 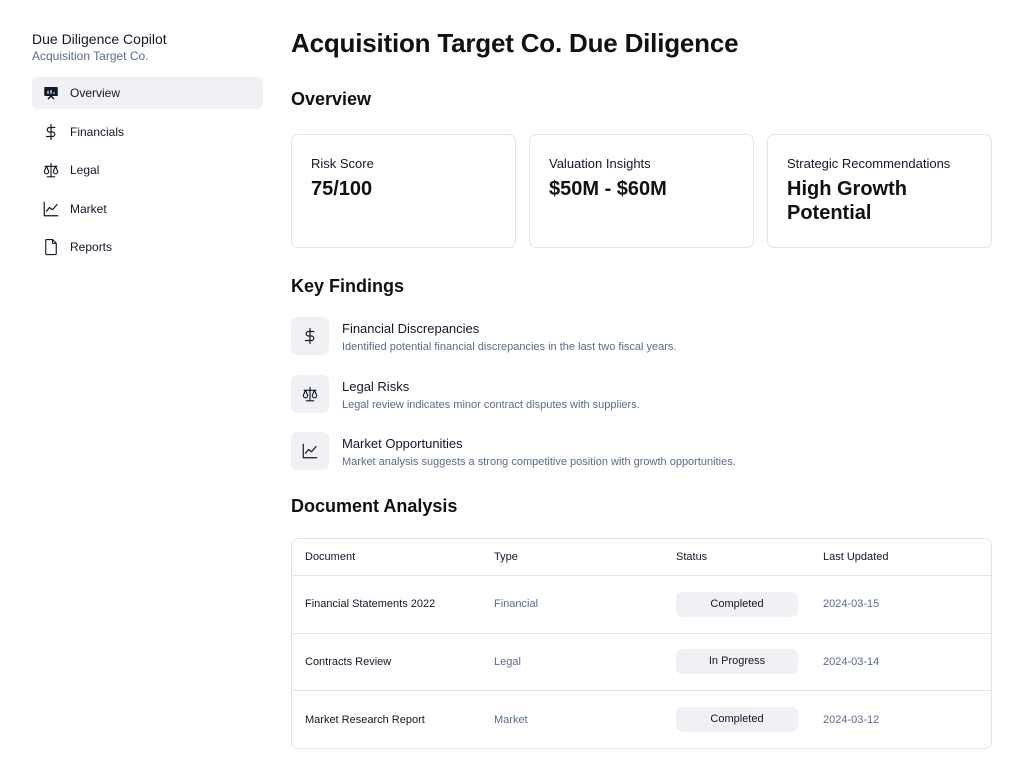 I want to click on document-icon, so click(x=51, y=247).